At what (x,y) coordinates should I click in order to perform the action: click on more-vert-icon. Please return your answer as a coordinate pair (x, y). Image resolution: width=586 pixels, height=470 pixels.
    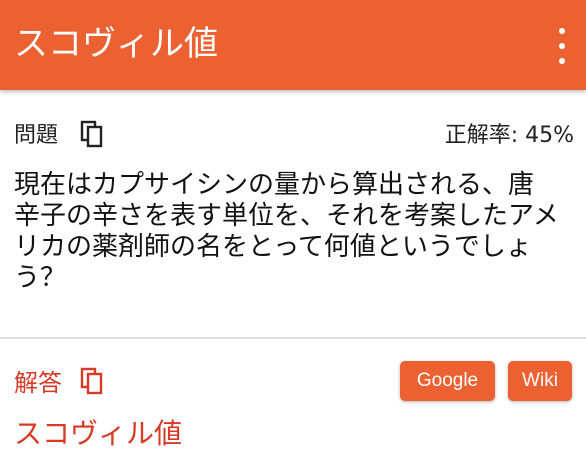
    Looking at the image, I should click on (562, 46).